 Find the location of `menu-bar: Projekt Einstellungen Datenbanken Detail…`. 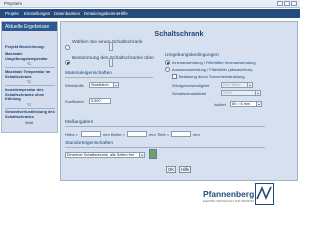

menu-bar: Projekt Einstellungen Datenbanken Detail… is located at coordinates (150, 13).